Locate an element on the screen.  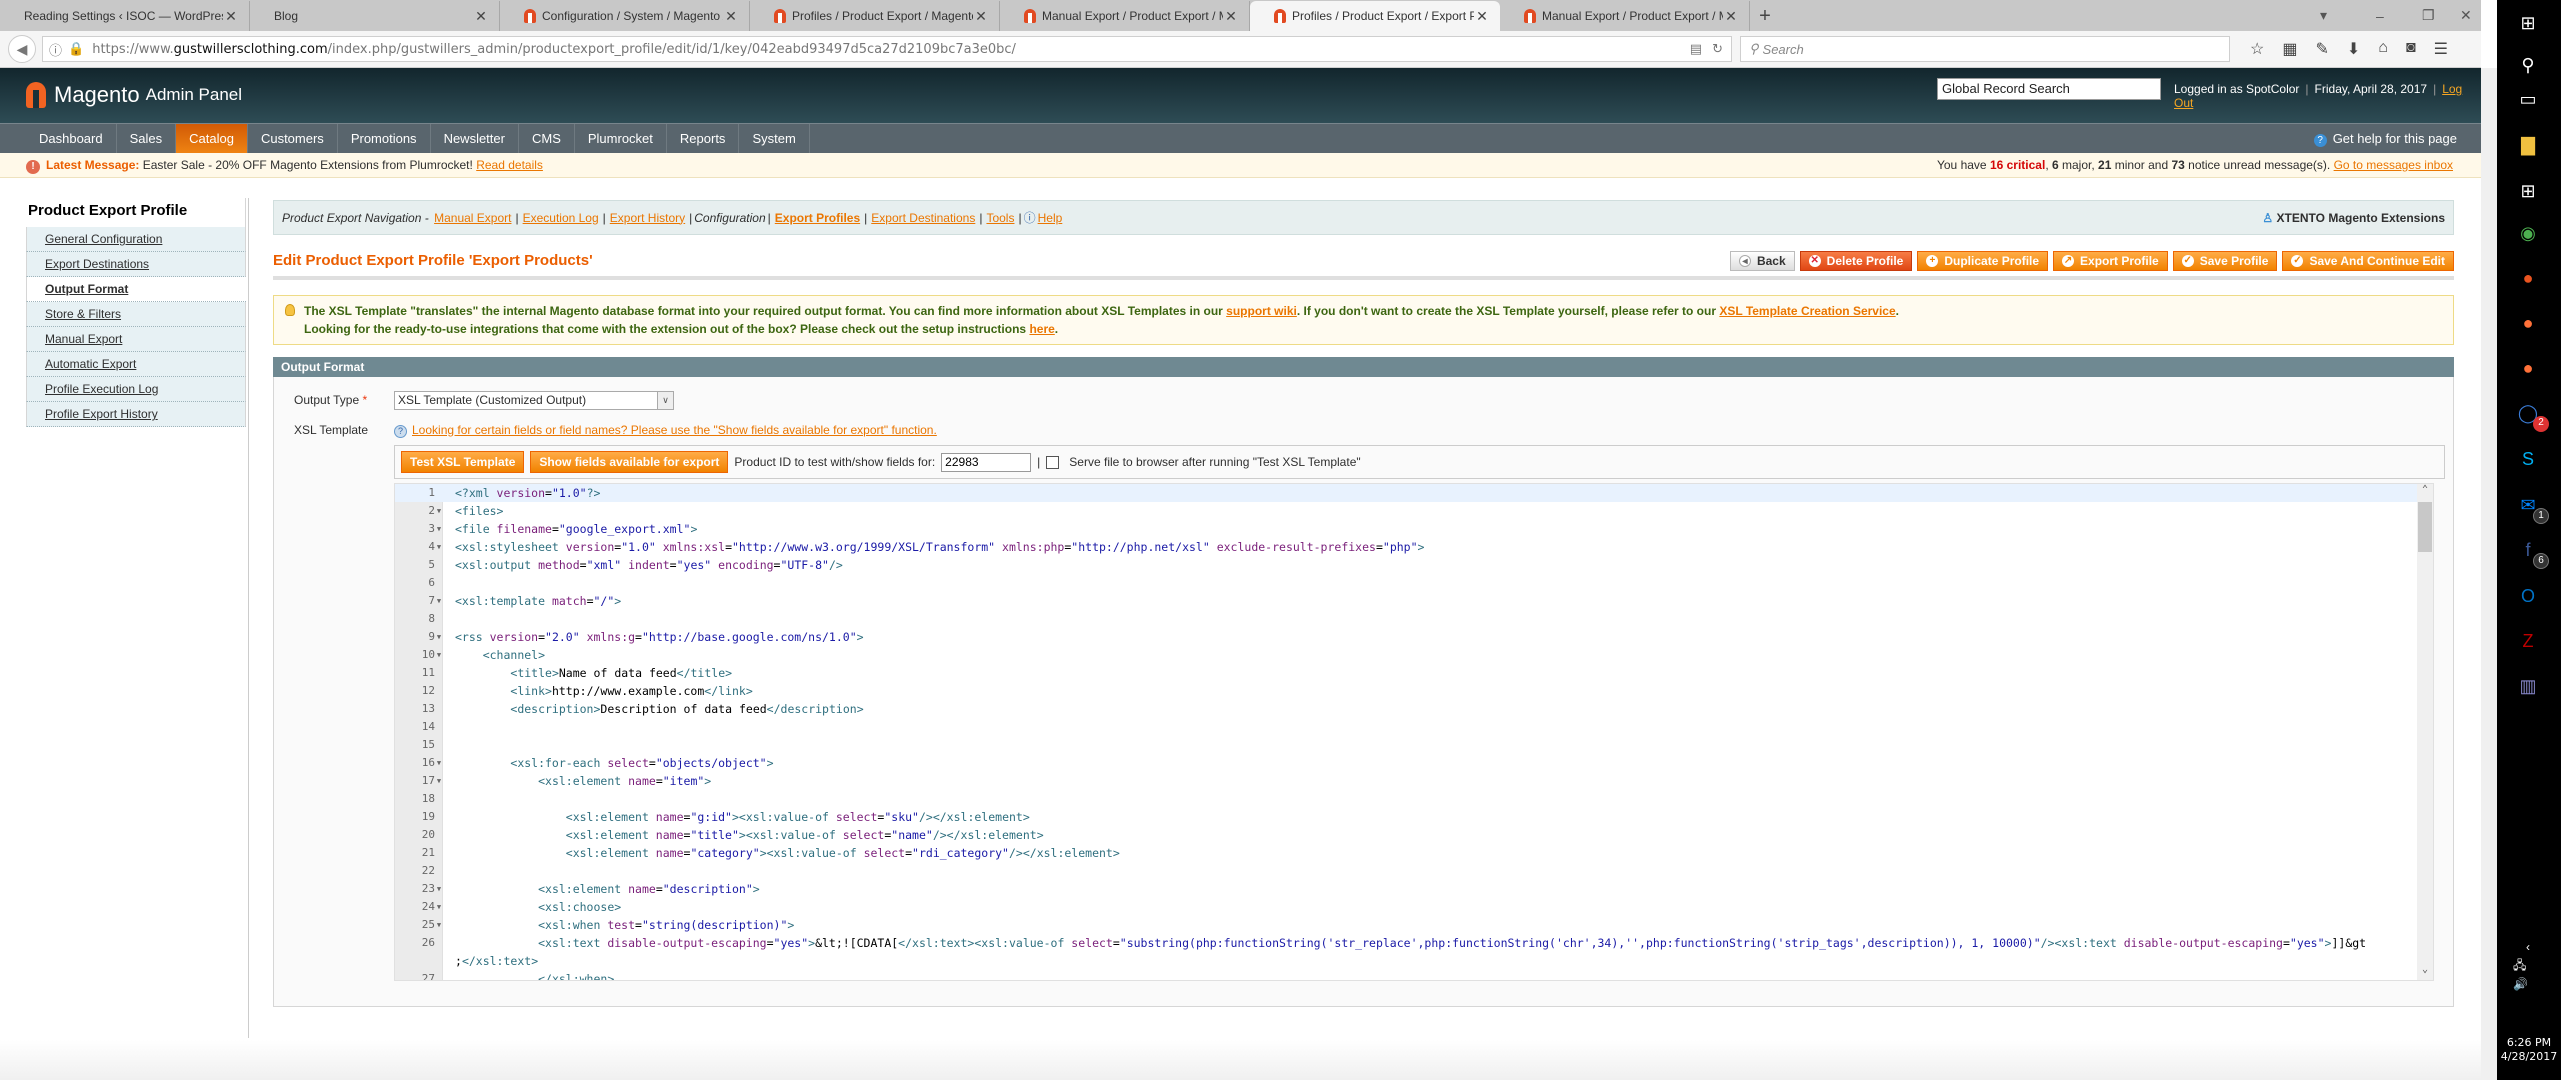
code-line: 24 ▼ <xsl:choose> is located at coordinates (1414, 907).